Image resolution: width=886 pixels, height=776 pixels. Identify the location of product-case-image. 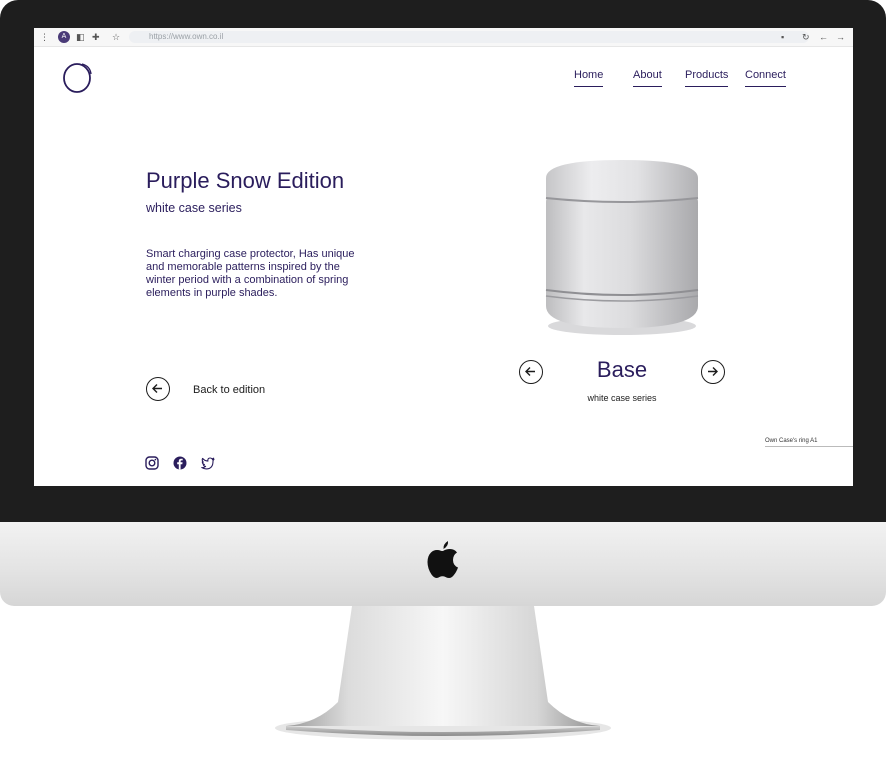
(622, 247).